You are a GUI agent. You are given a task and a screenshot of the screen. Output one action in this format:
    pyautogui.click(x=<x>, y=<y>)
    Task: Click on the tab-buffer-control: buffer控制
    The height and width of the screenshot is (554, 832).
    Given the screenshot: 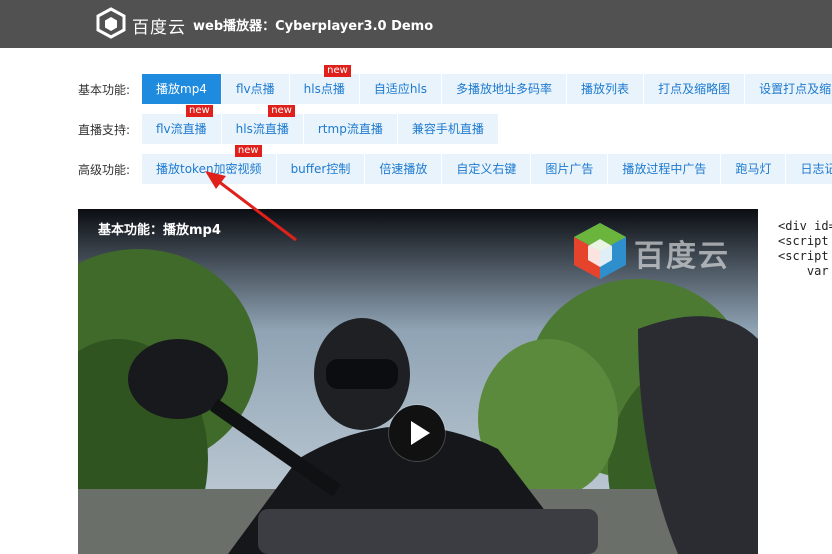 What is the action you would take?
    pyautogui.click(x=321, y=169)
    